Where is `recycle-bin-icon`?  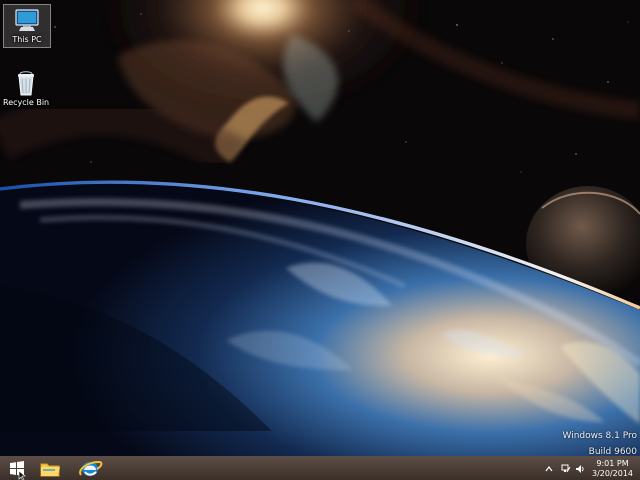
recycle-bin-icon is located at coordinates (26, 83).